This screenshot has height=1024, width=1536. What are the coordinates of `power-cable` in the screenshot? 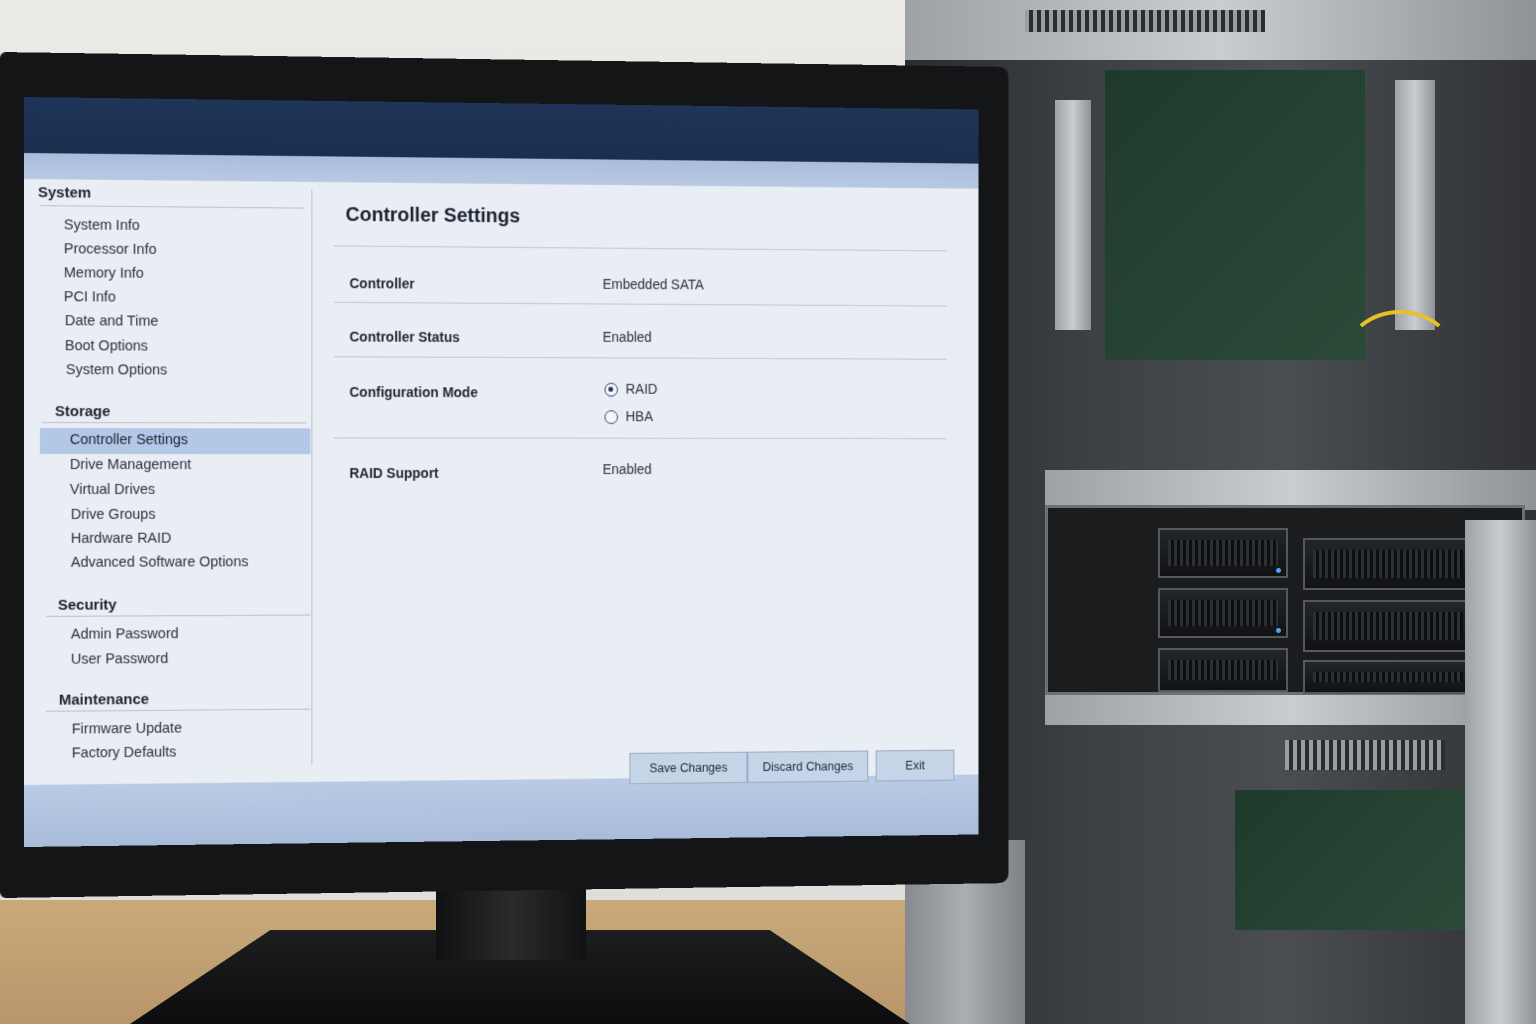 It's located at (1400, 355).